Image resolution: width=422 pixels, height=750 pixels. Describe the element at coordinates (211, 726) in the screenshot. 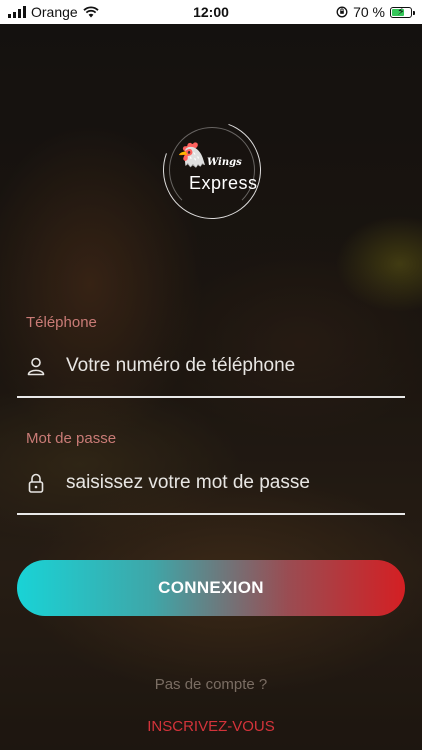

I see `register-link: INSCRIVEZ-VOUS` at that location.